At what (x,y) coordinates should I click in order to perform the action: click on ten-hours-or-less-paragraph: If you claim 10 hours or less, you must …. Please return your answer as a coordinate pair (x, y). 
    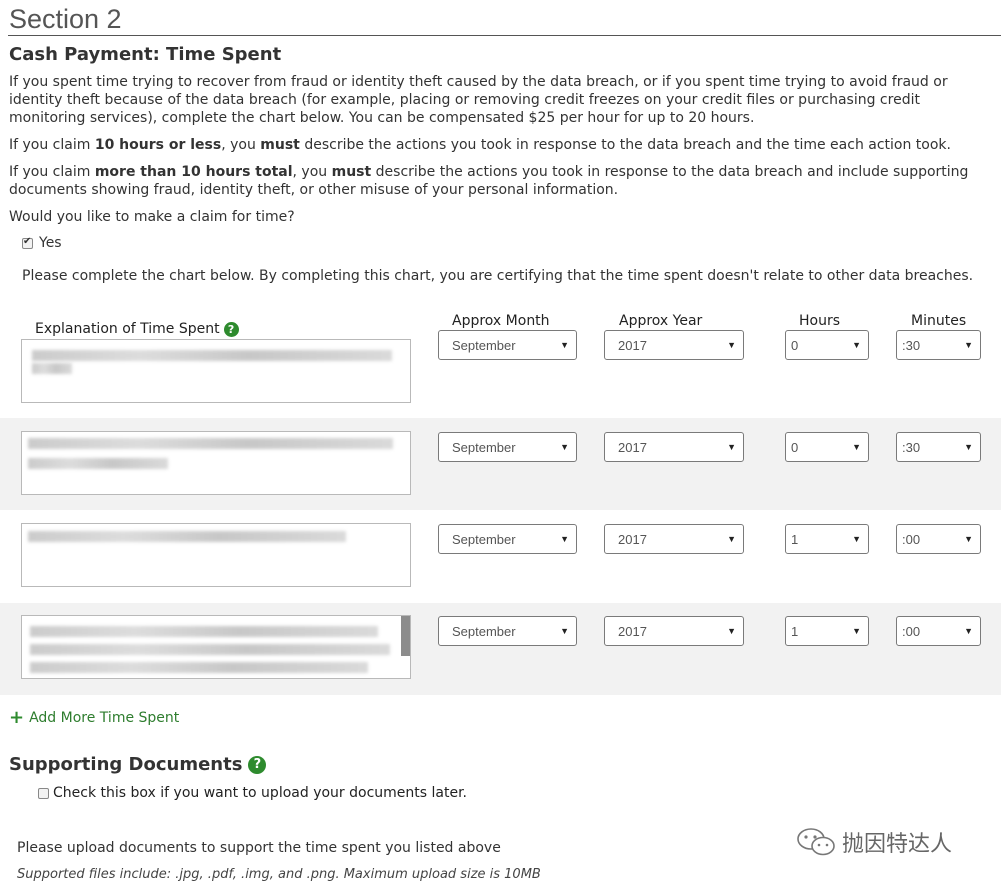
    Looking at the image, I should click on (501, 145).